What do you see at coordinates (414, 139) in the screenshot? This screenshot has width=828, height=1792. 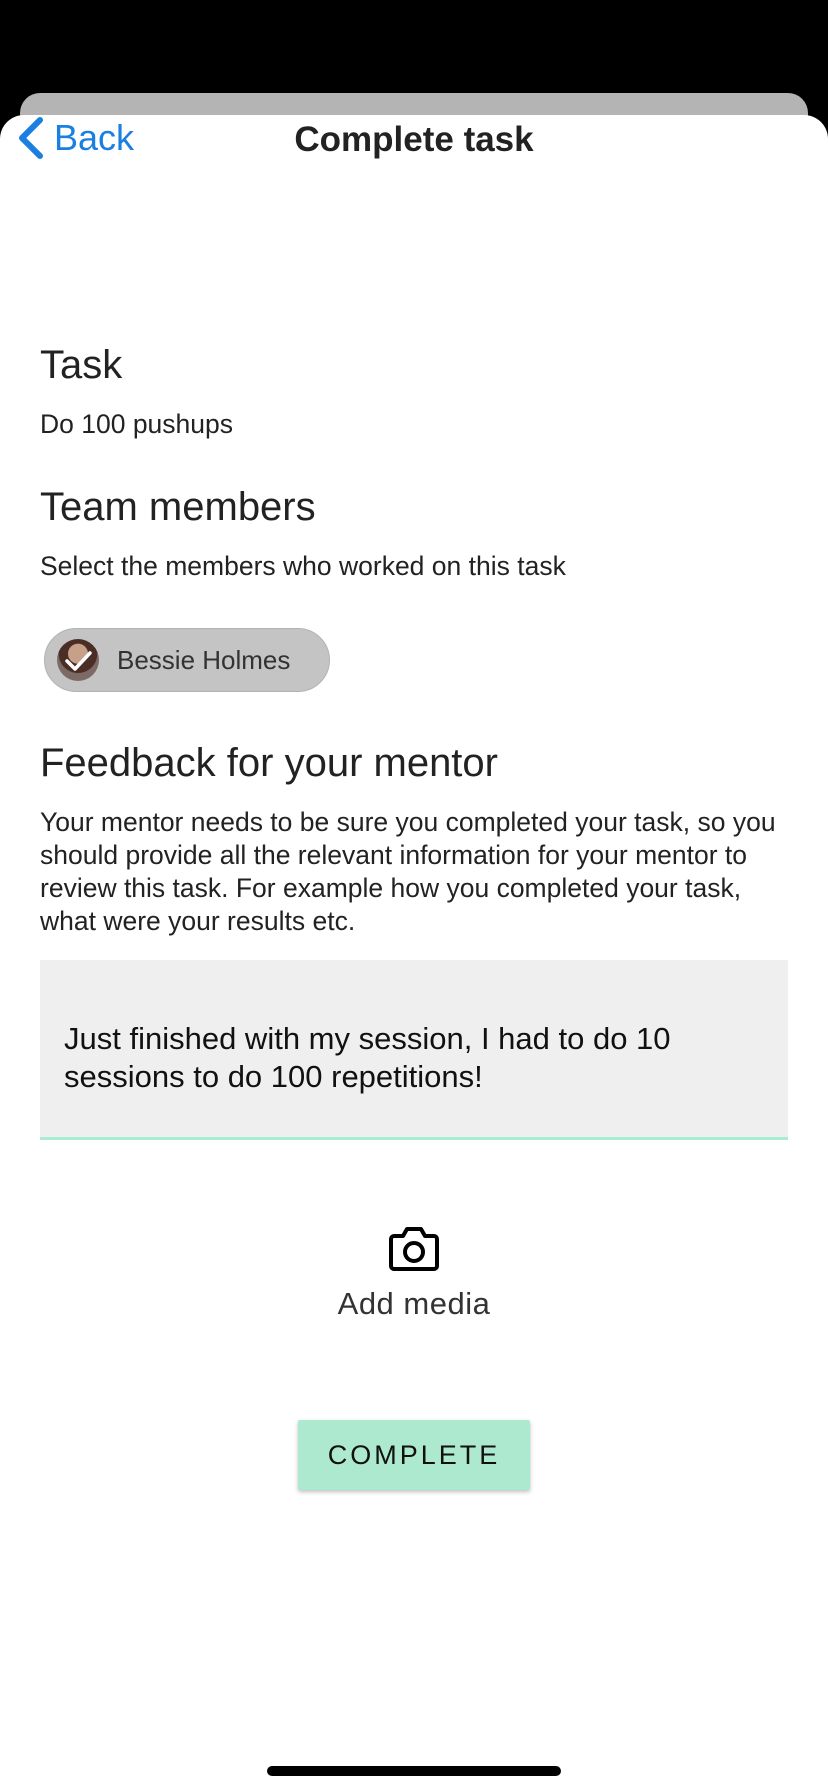 I see `page-title: Complete task` at bounding box center [414, 139].